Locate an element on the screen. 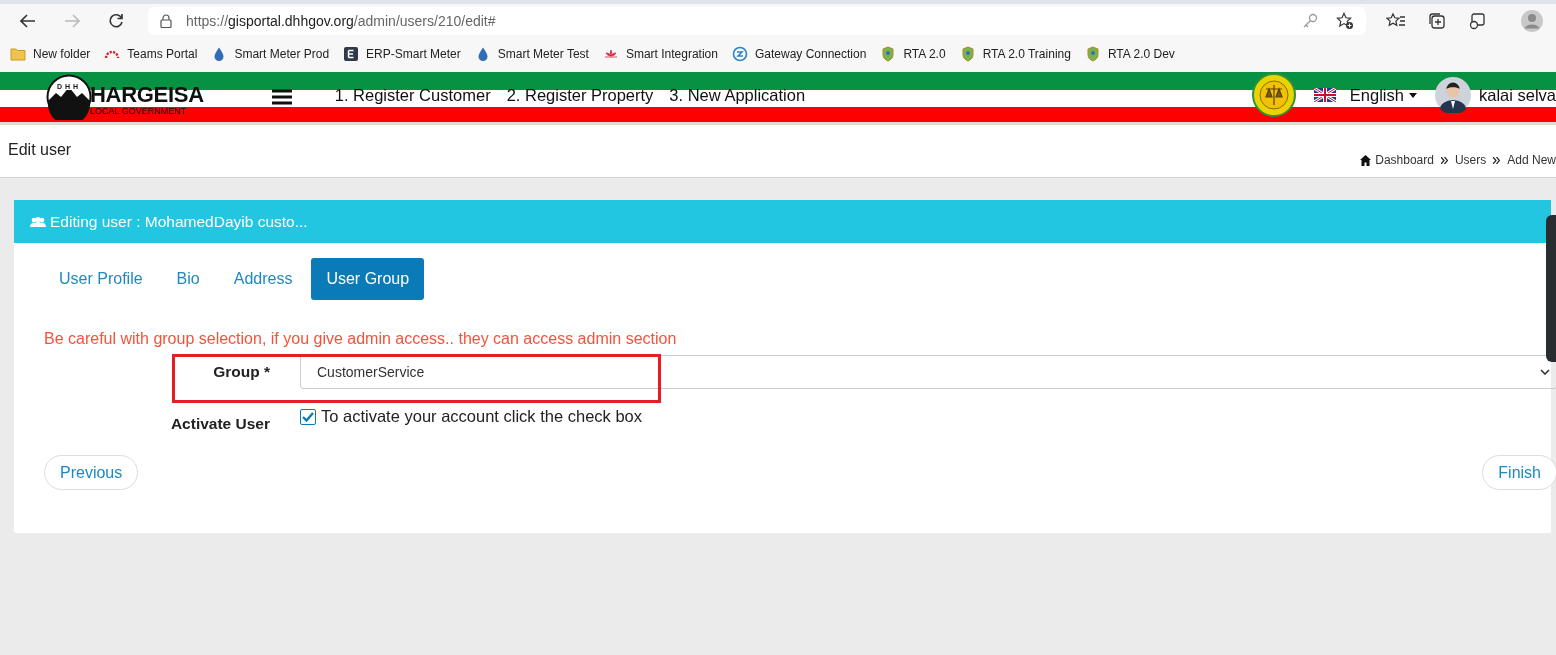 The width and height of the screenshot is (1556, 655). bookmark-item: Smart Meter Test is located at coordinates (531, 53).